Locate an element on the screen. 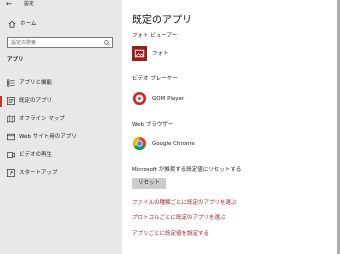 The width and height of the screenshot is (340, 254). sidebar-item-label: スタートアップ is located at coordinates (38, 173).